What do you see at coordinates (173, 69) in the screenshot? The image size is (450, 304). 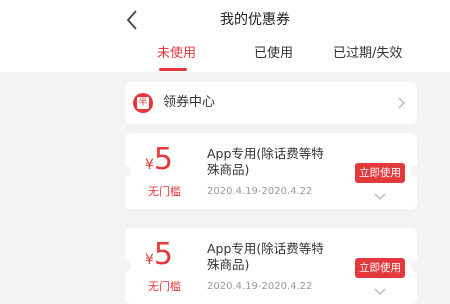 I see `active-tab-indicator` at bounding box center [173, 69].